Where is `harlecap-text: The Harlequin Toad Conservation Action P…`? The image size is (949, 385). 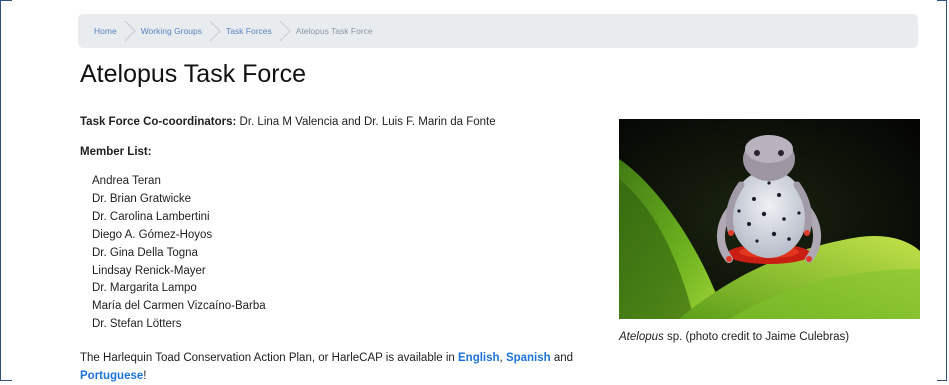
harlecap-text: The Harlequin Toad Conservation Action P… is located at coordinates (269, 358).